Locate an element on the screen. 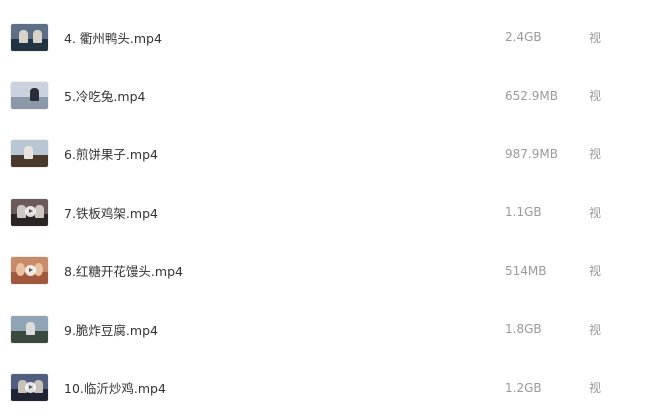 This screenshot has width=657, height=417. file-name: 10.临沂炒鸡.mp4 is located at coordinates (115, 387).